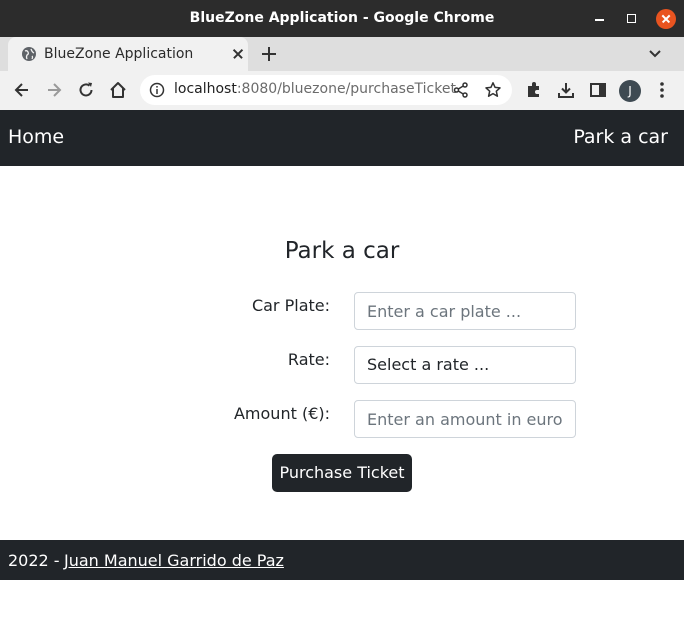  I want to click on amount-label: Amount (€):, so click(281, 413).